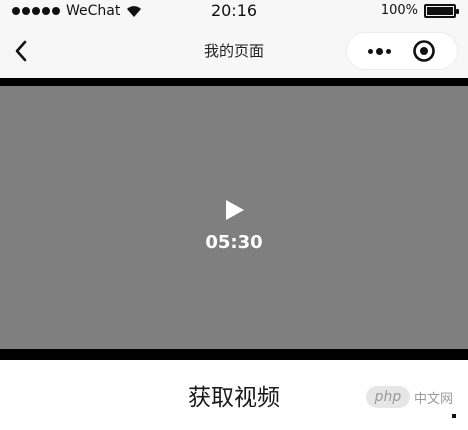 Image resolution: width=468 pixels, height=430 pixels. I want to click on status-bar-right: 100%, so click(419, 11).